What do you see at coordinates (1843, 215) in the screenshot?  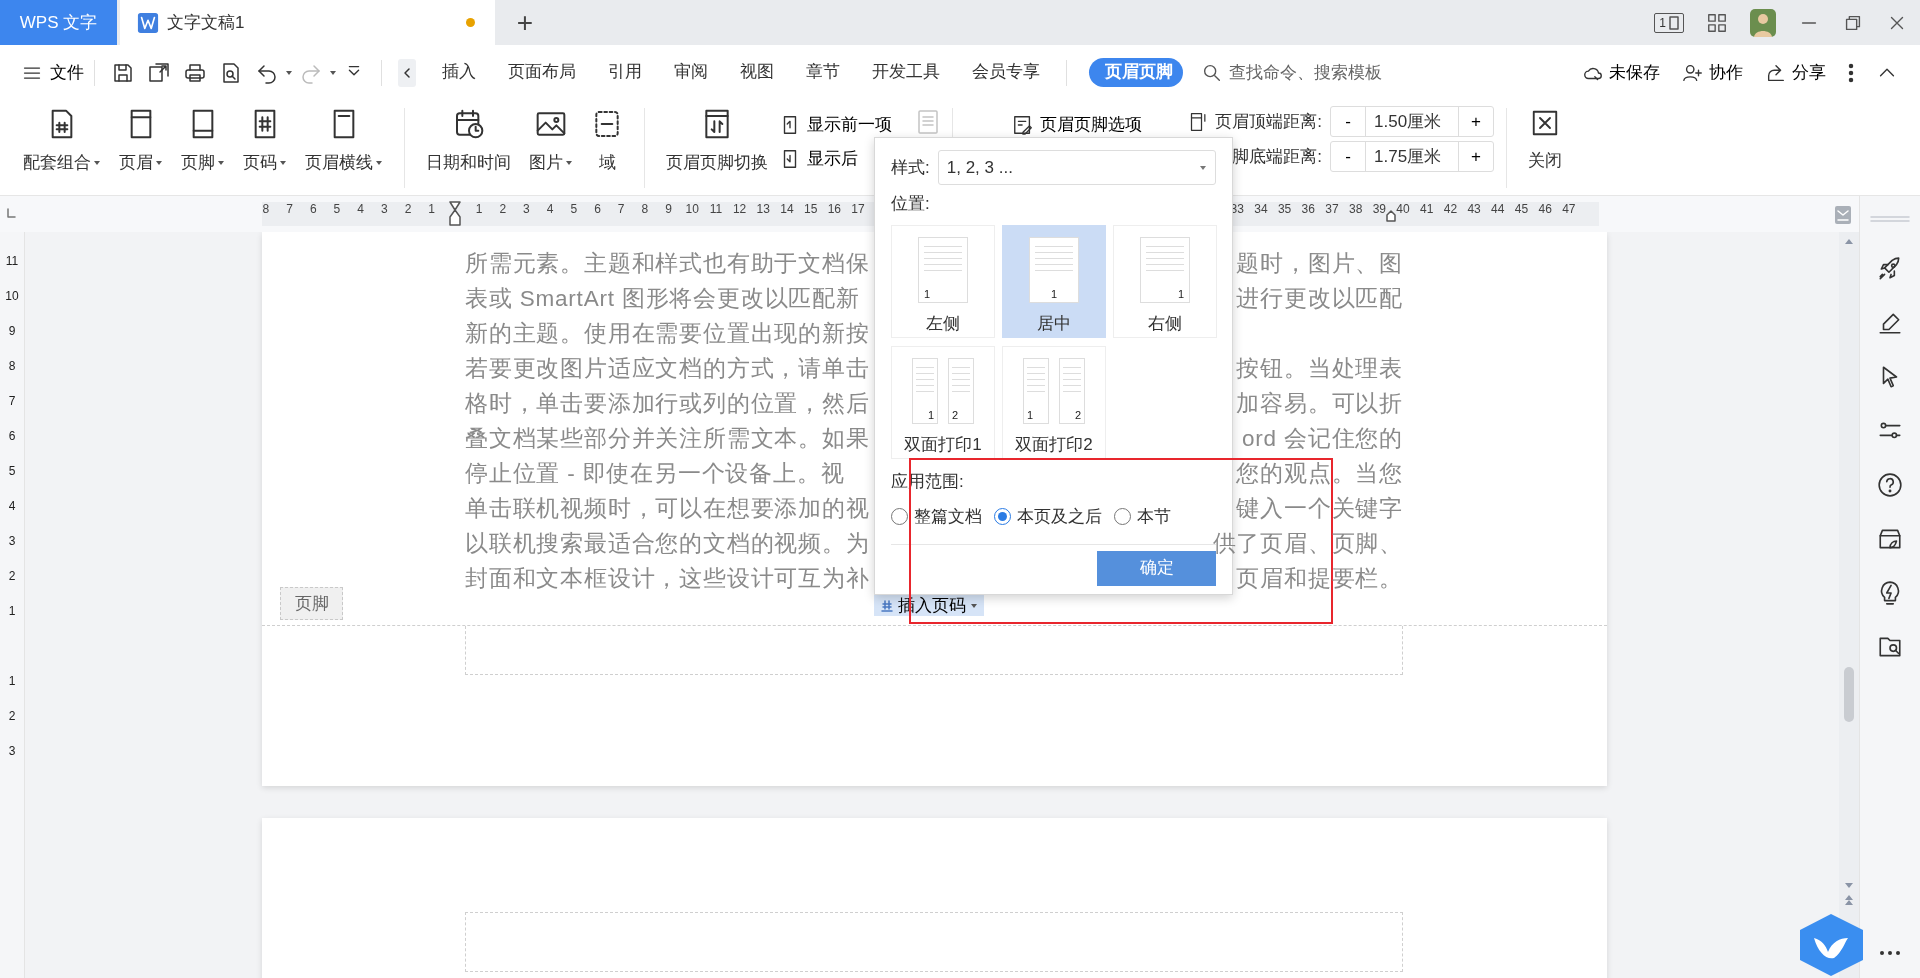 I see `ruler-toggle-icon` at bounding box center [1843, 215].